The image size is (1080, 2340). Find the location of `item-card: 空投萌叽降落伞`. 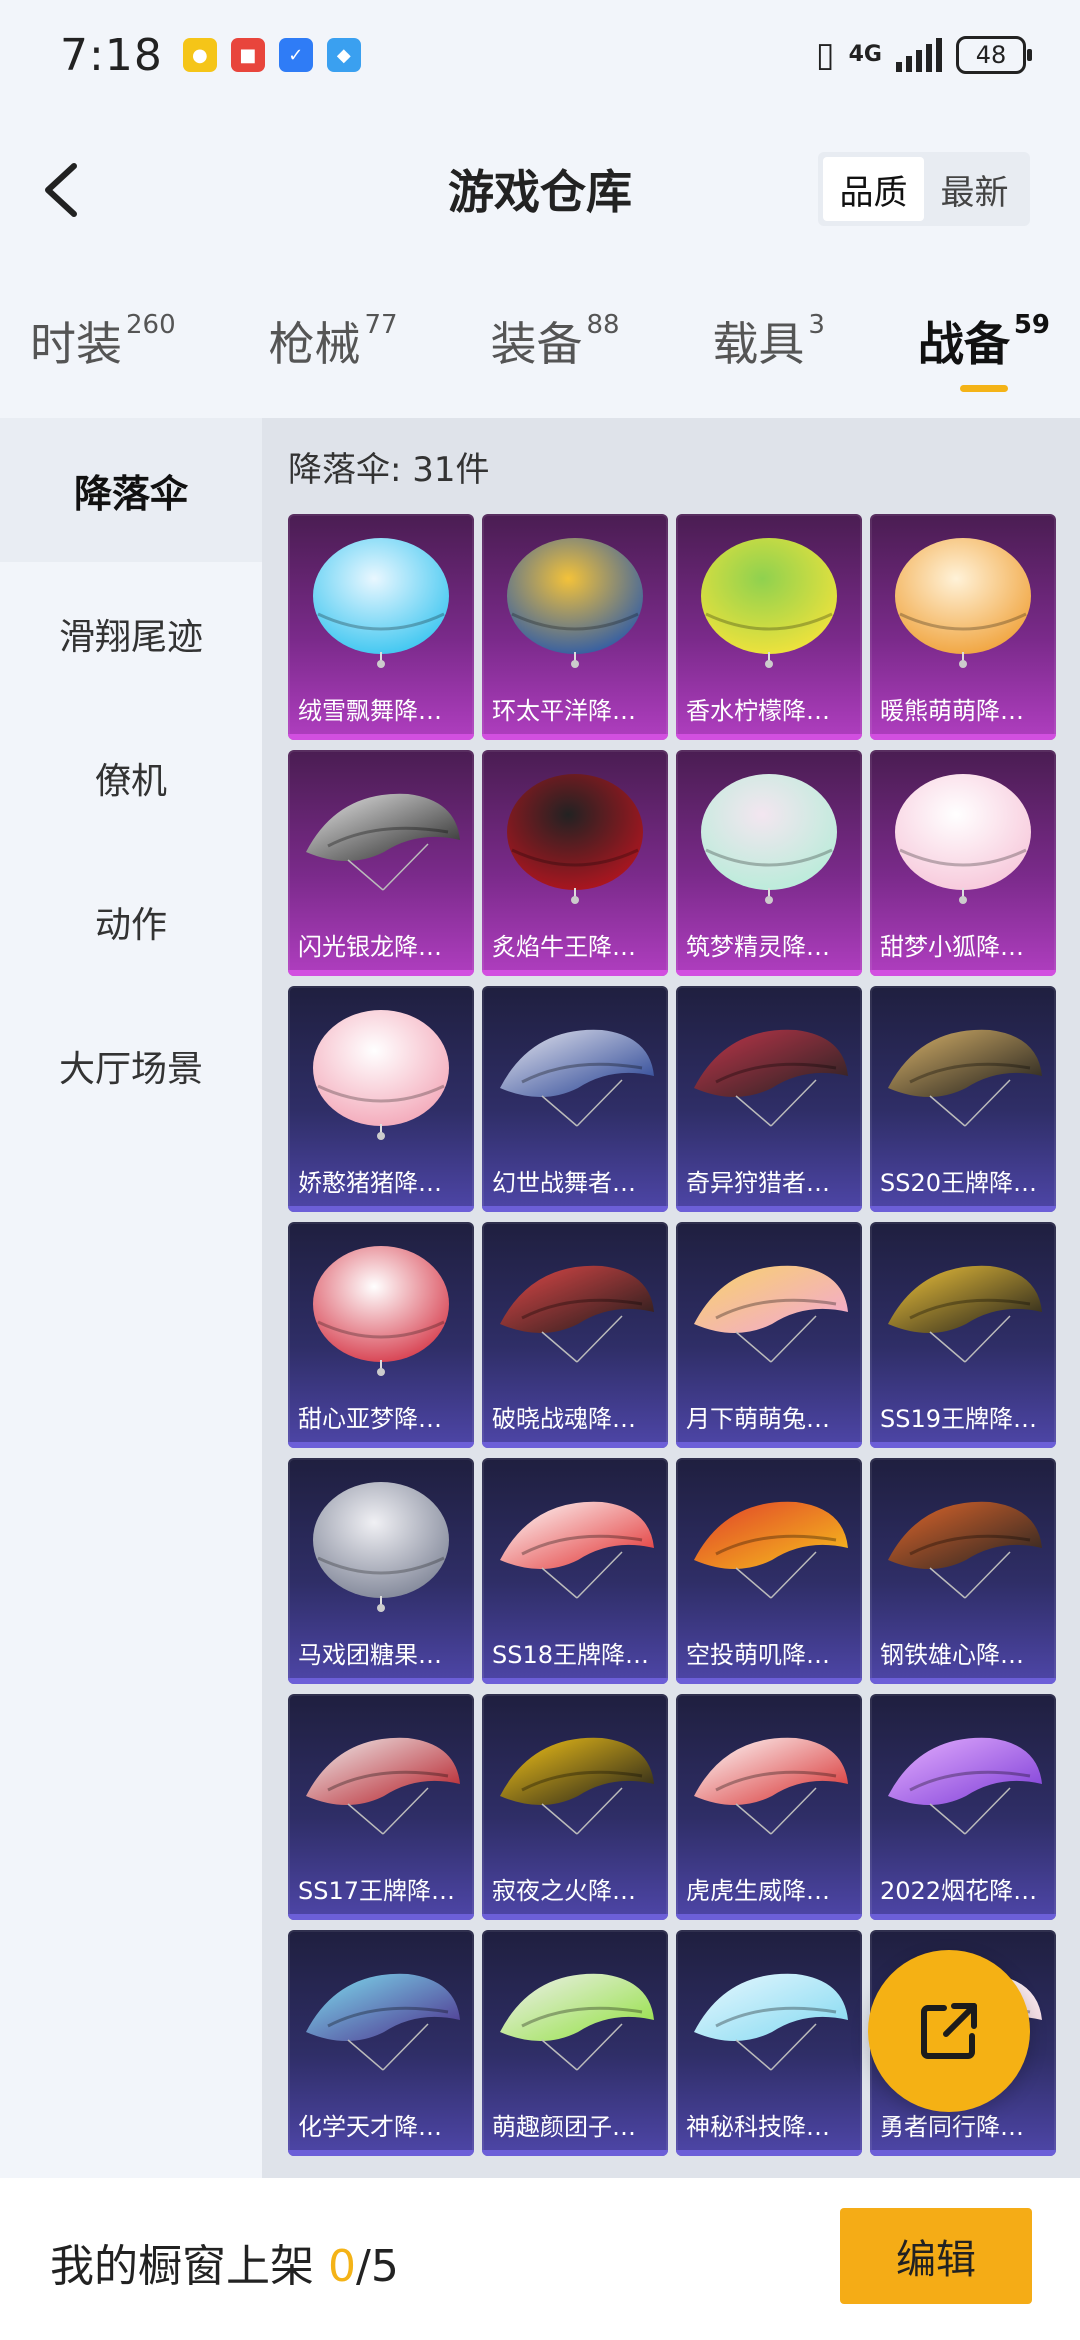

item-card: 空投萌叽降落伞 is located at coordinates (769, 1571).